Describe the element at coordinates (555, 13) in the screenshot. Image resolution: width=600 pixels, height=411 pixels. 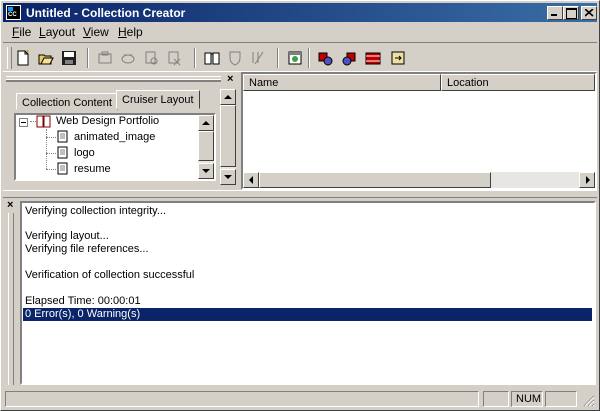
I see `minimize-button` at that location.